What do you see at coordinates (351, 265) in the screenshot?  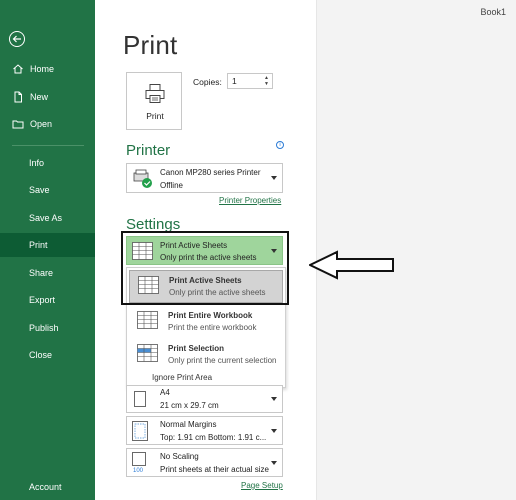 I see `annotation-arrow-icon` at bounding box center [351, 265].